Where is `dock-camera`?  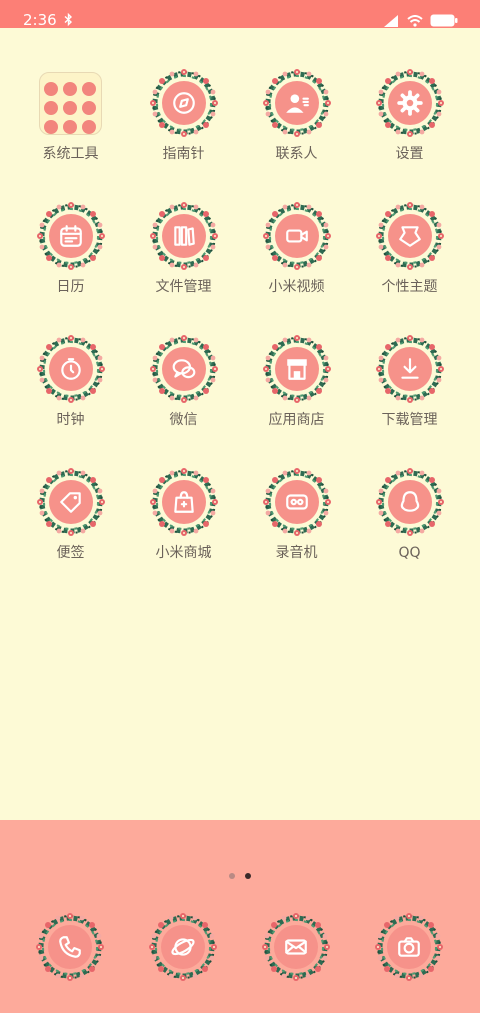 dock-camera is located at coordinates (409, 947).